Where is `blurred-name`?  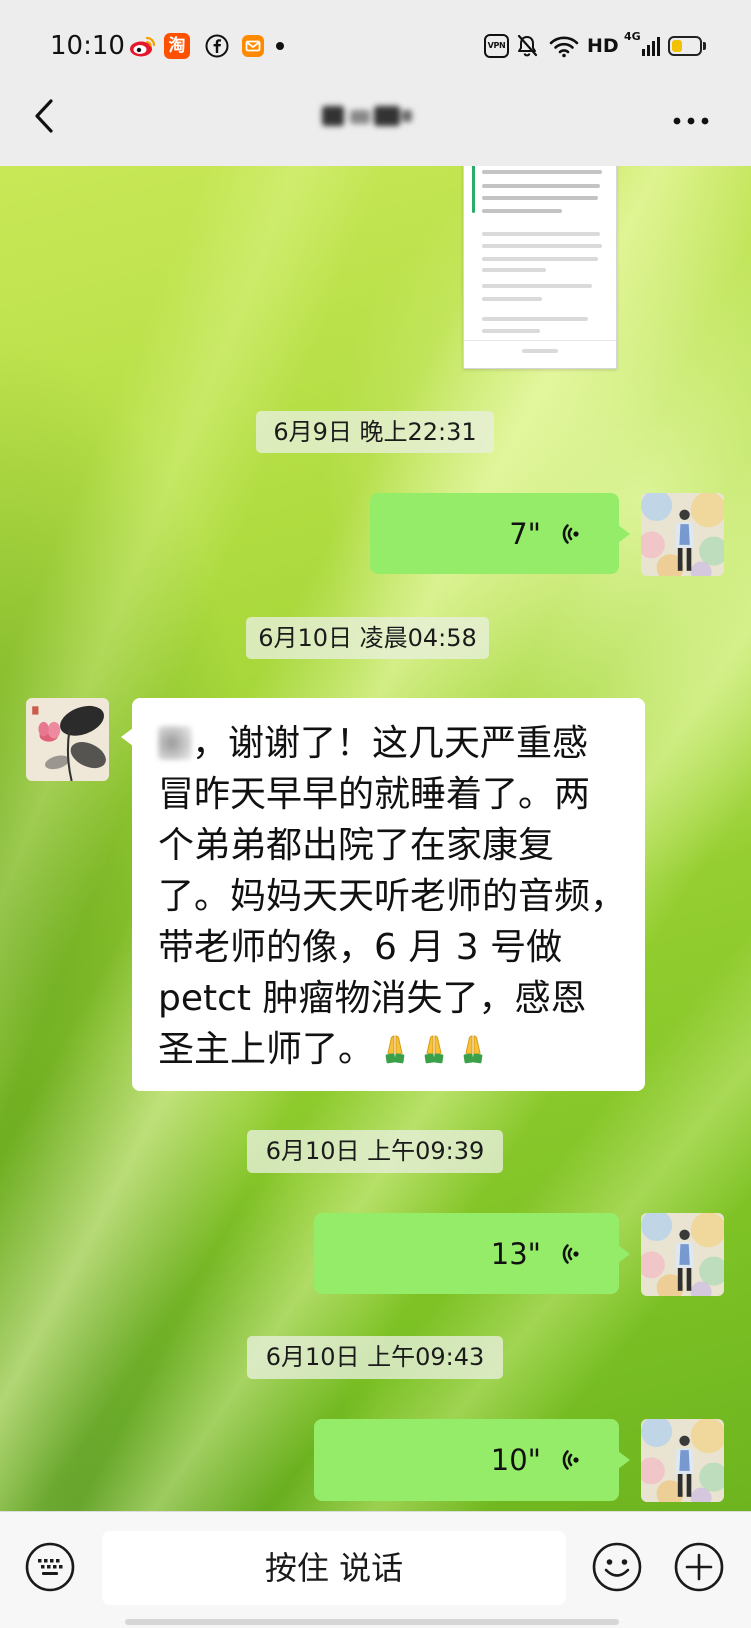
blurred-name is located at coordinates (175, 743).